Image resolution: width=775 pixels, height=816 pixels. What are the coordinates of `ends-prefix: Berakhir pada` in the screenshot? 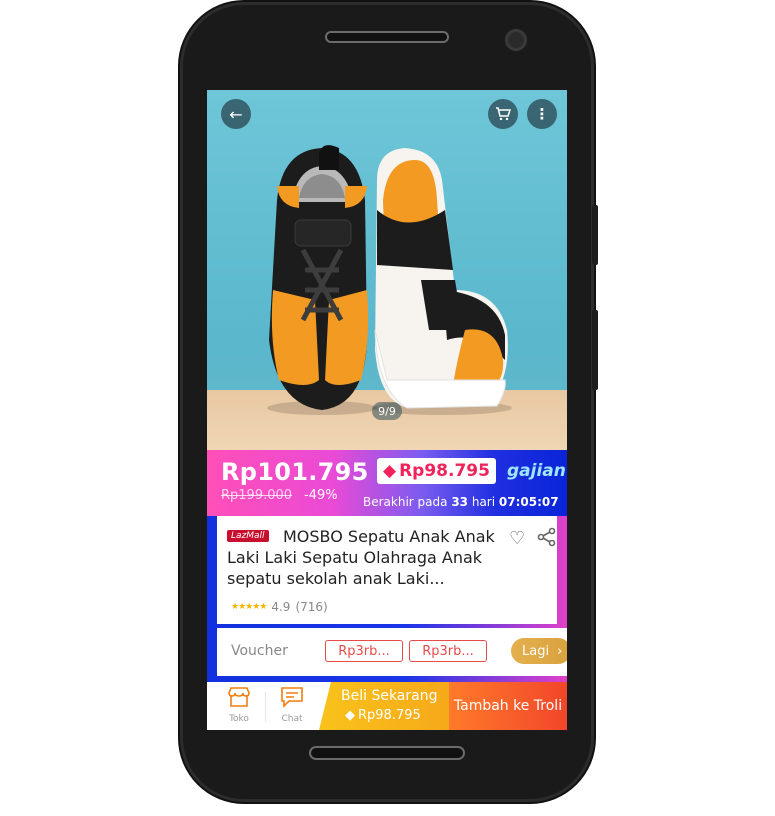 It's located at (405, 502).